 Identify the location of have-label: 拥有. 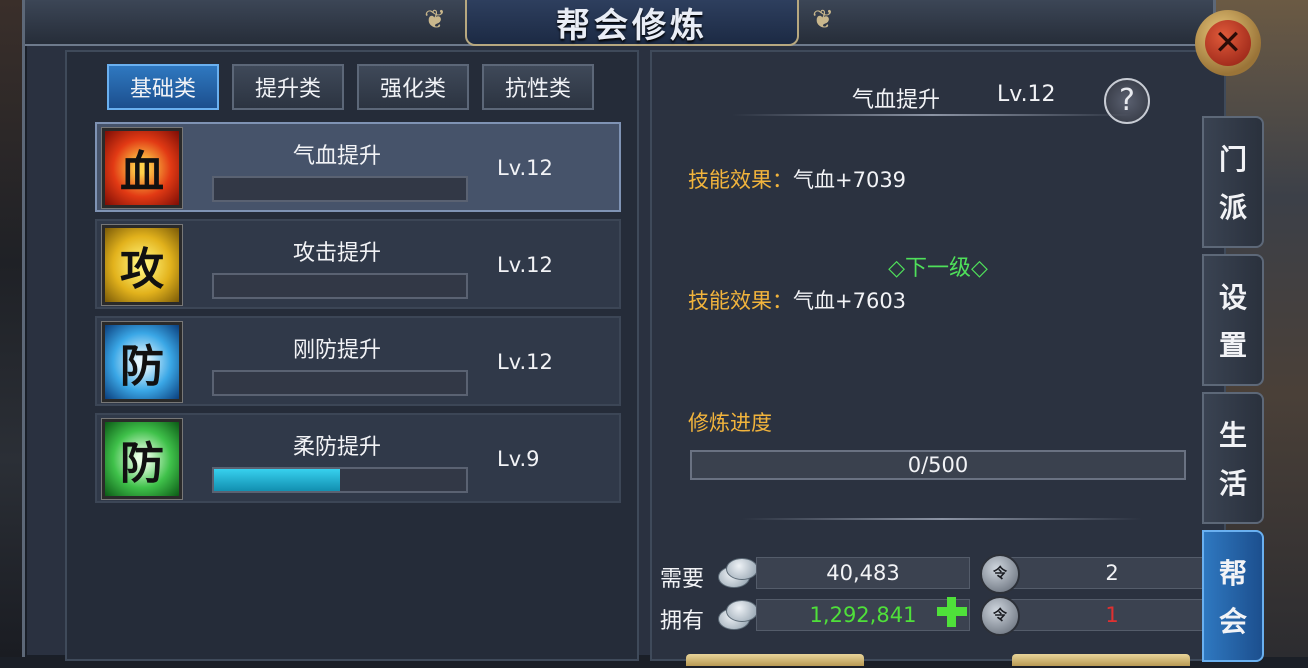
(682, 621).